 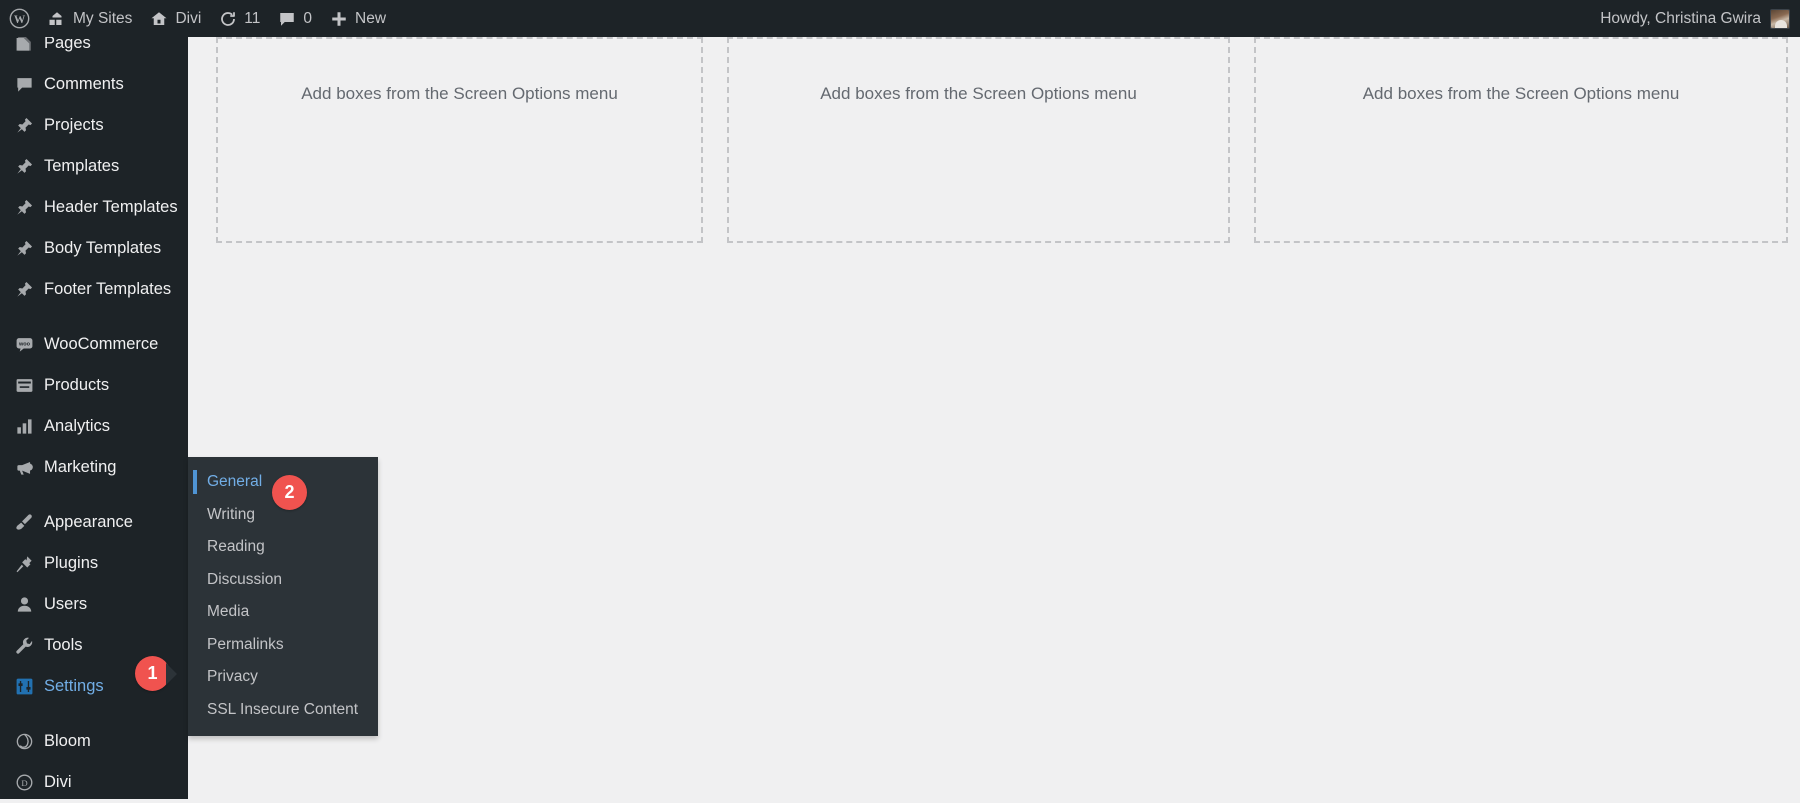 What do you see at coordinates (283, 677) in the screenshot?
I see `submenu-item-privacy: Privacy` at bounding box center [283, 677].